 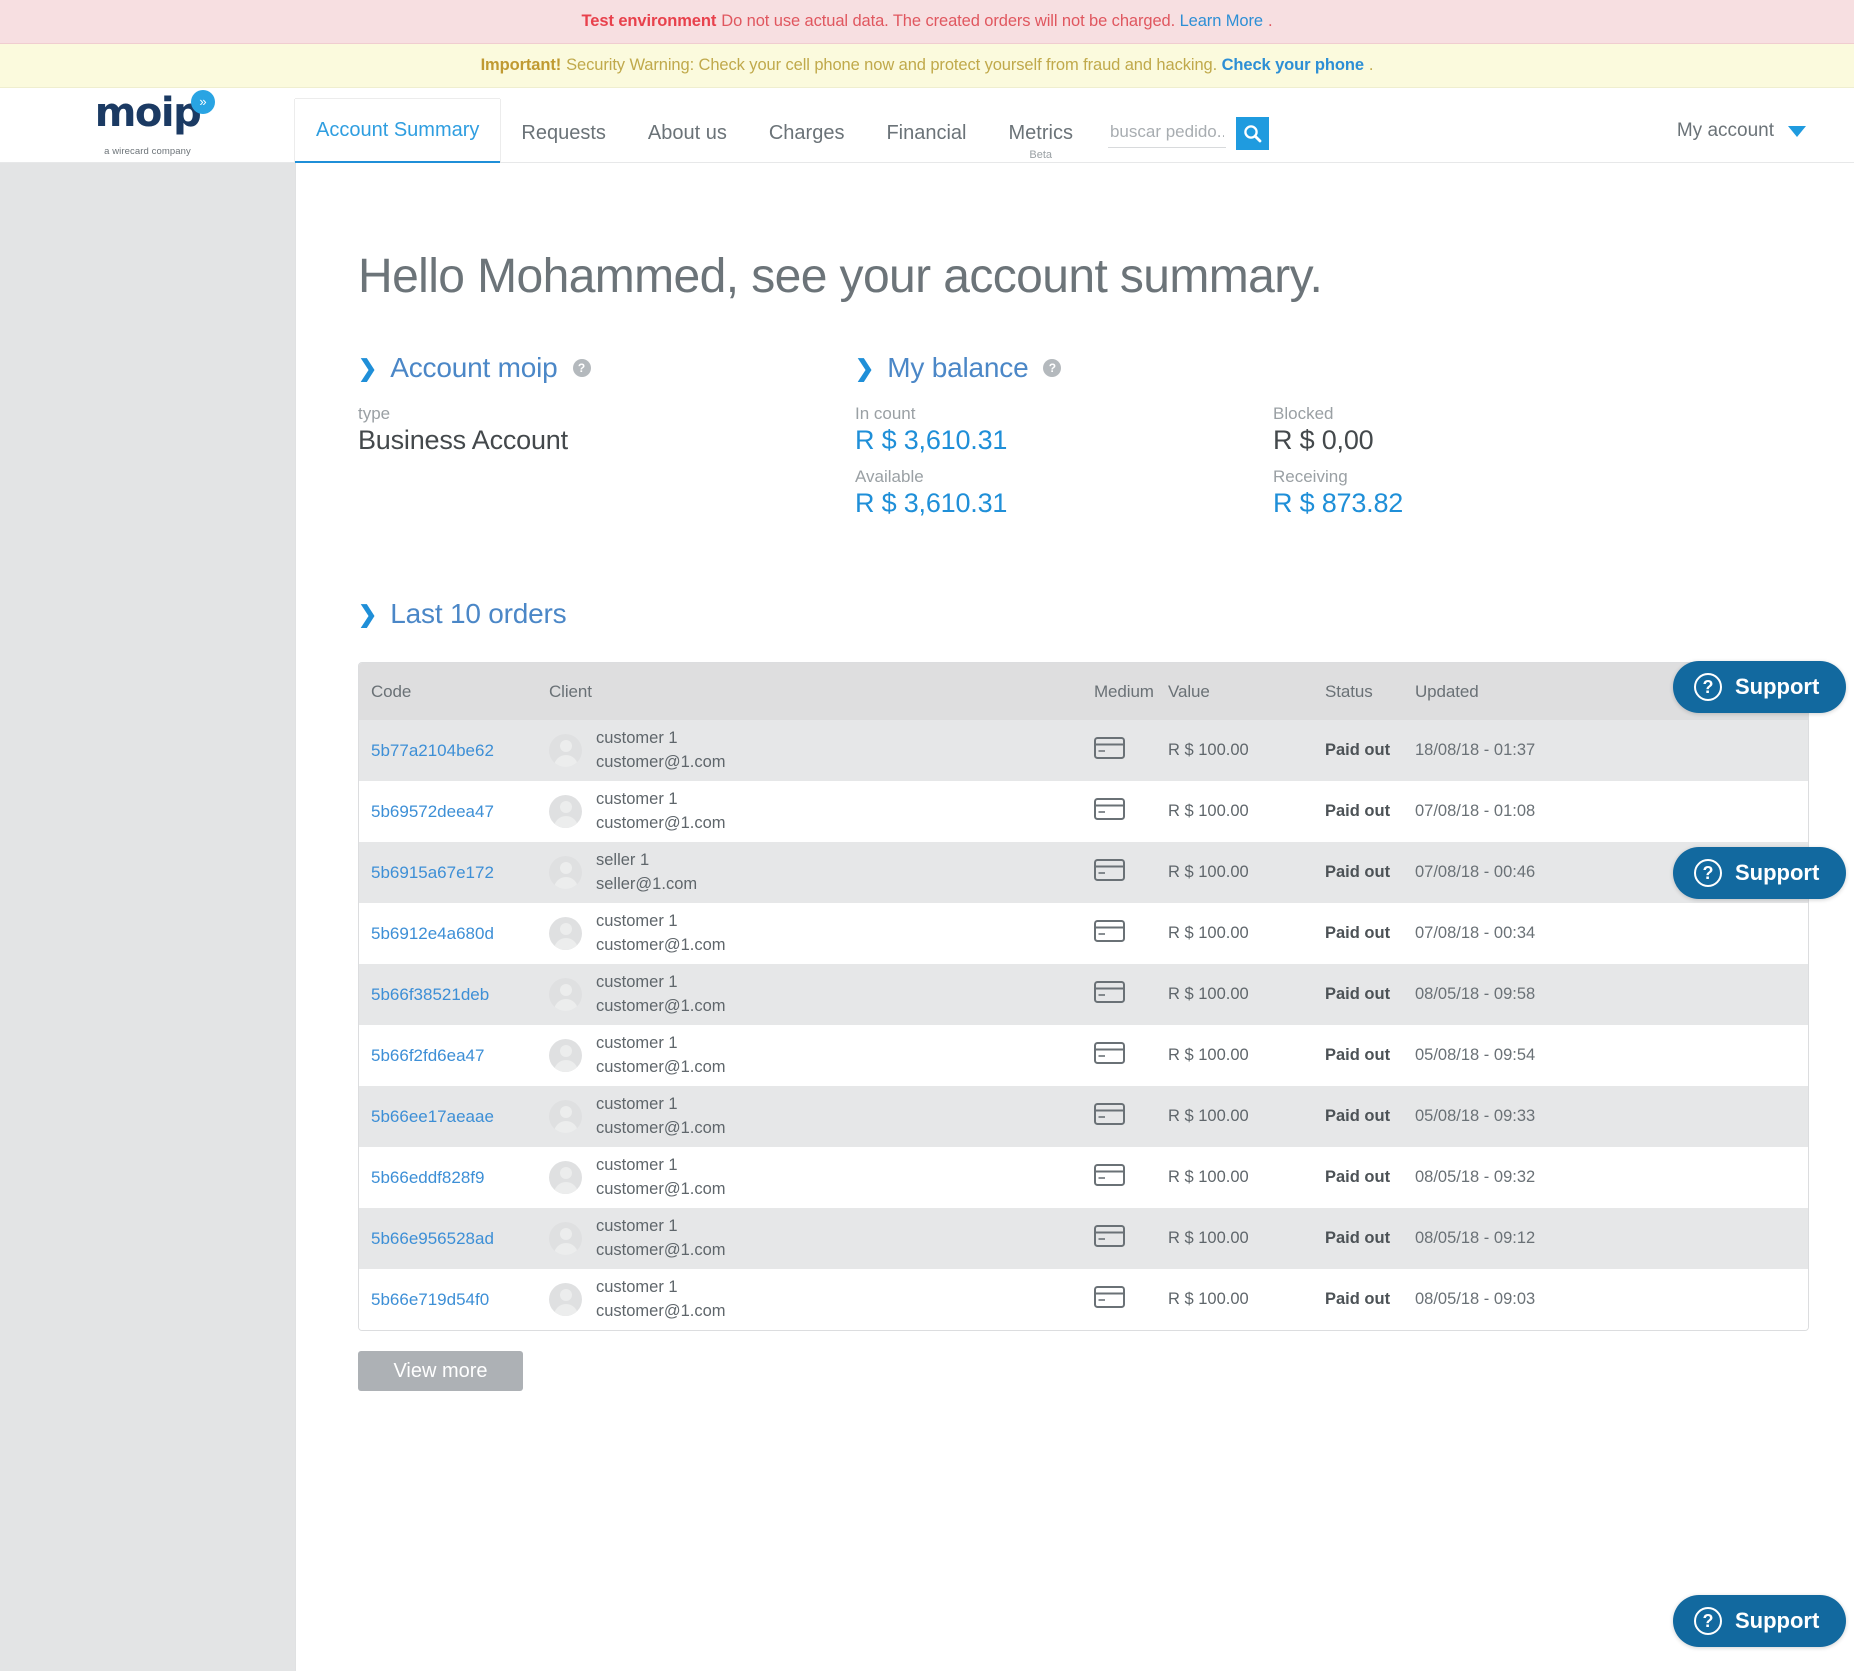 I want to click on my-account-menu: My account, so click(x=1741, y=131).